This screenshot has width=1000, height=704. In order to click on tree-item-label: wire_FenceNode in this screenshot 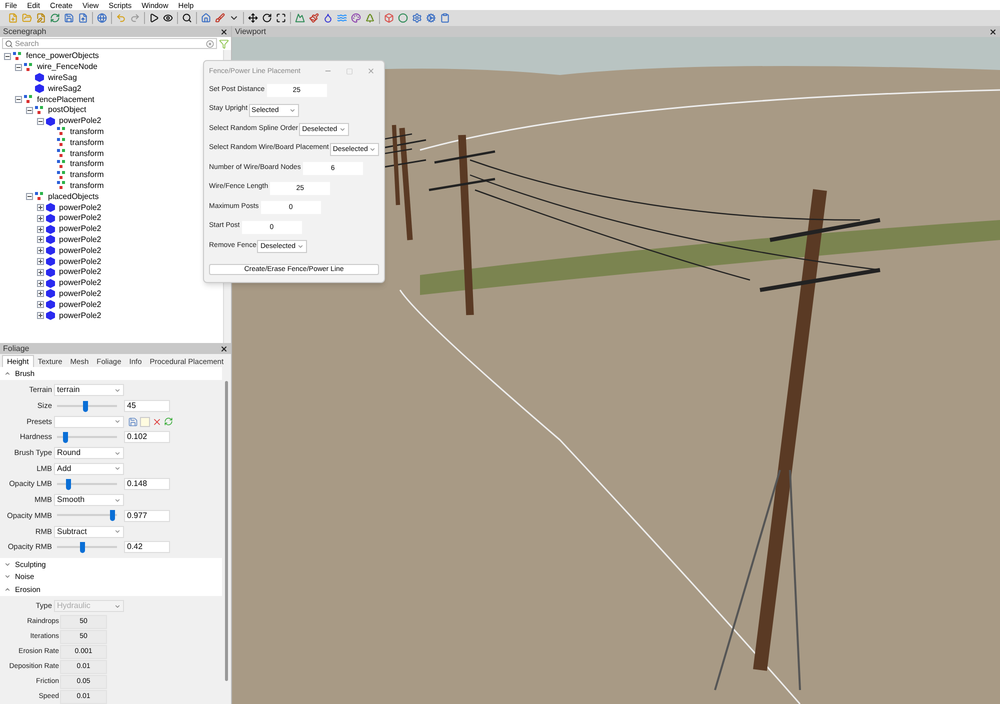, I will do `click(67, 67)`.